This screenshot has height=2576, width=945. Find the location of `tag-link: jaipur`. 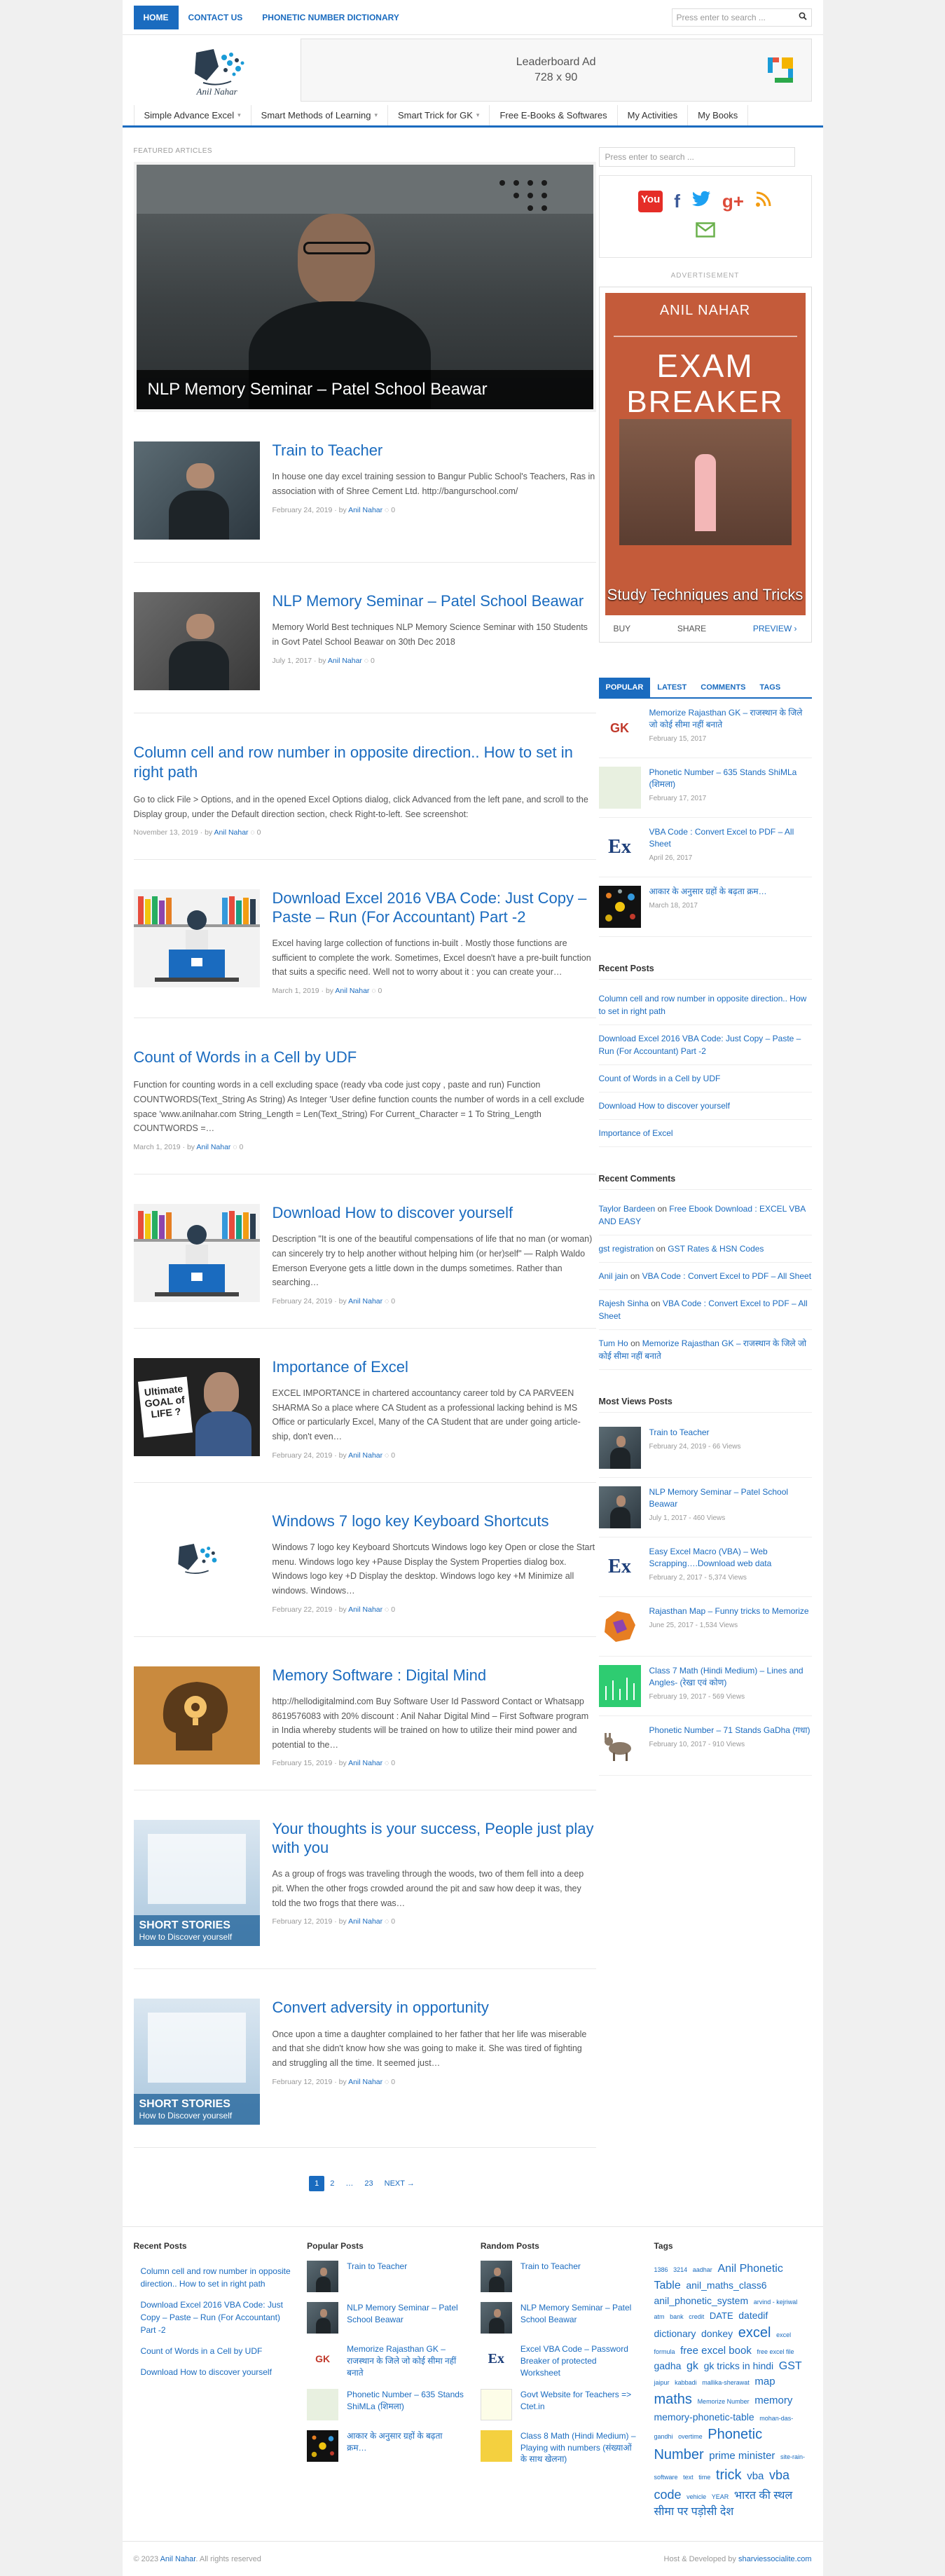

tag-link: jaipur is located at coordinates (661, 2383).